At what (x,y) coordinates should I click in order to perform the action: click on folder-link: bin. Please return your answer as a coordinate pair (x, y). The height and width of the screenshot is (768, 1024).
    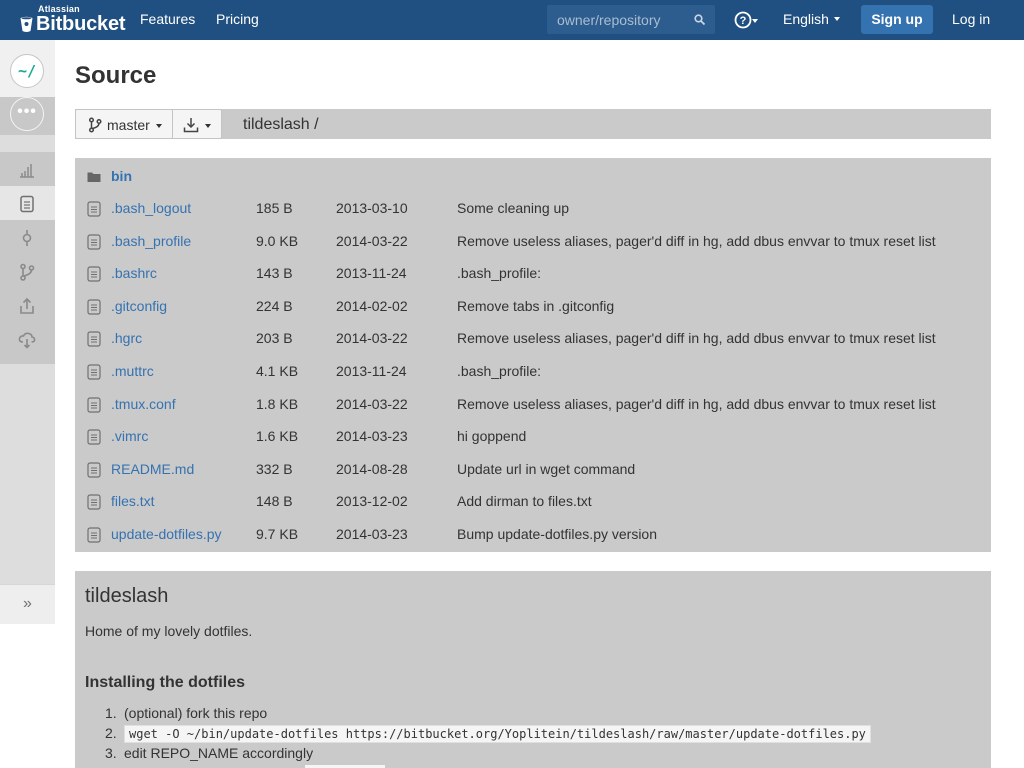
    Looking at the image, I should click on (121, 176).